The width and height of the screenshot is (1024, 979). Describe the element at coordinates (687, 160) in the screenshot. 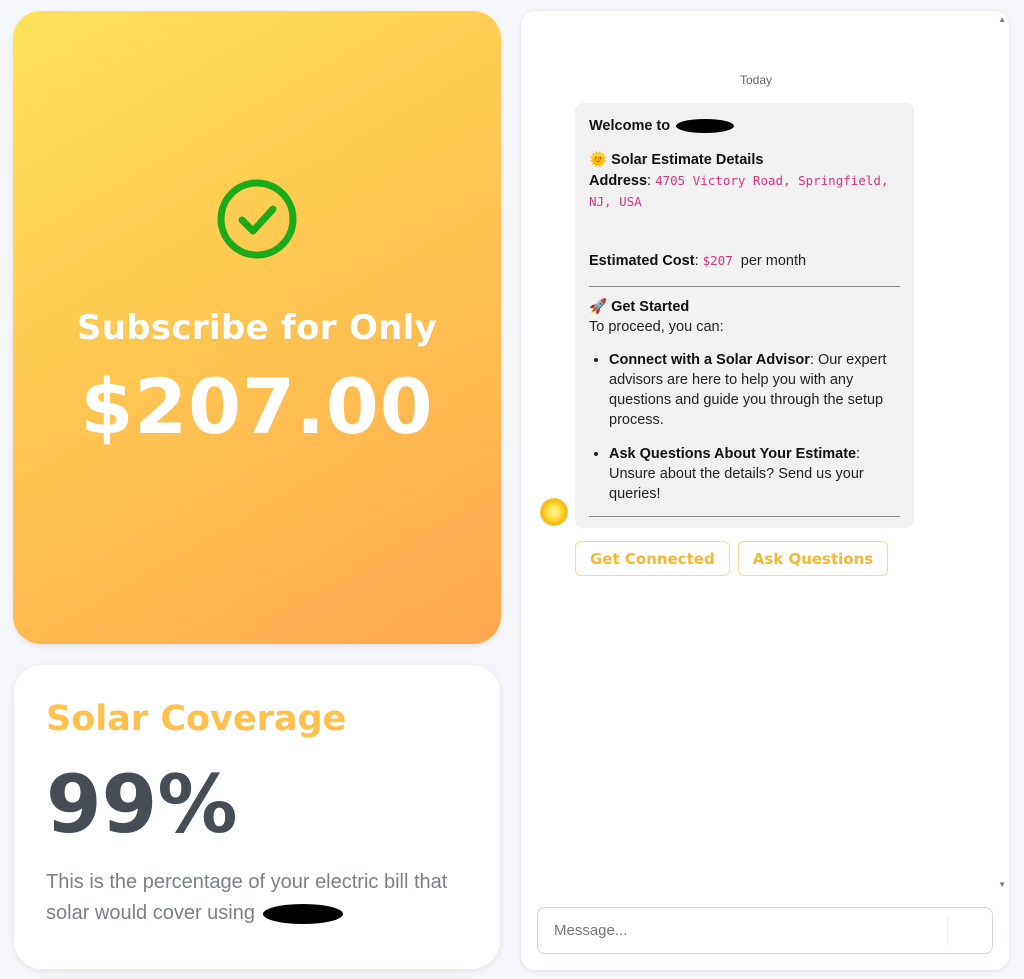

I see `estimate-heading-text: Solar Estimate Details` at that location.